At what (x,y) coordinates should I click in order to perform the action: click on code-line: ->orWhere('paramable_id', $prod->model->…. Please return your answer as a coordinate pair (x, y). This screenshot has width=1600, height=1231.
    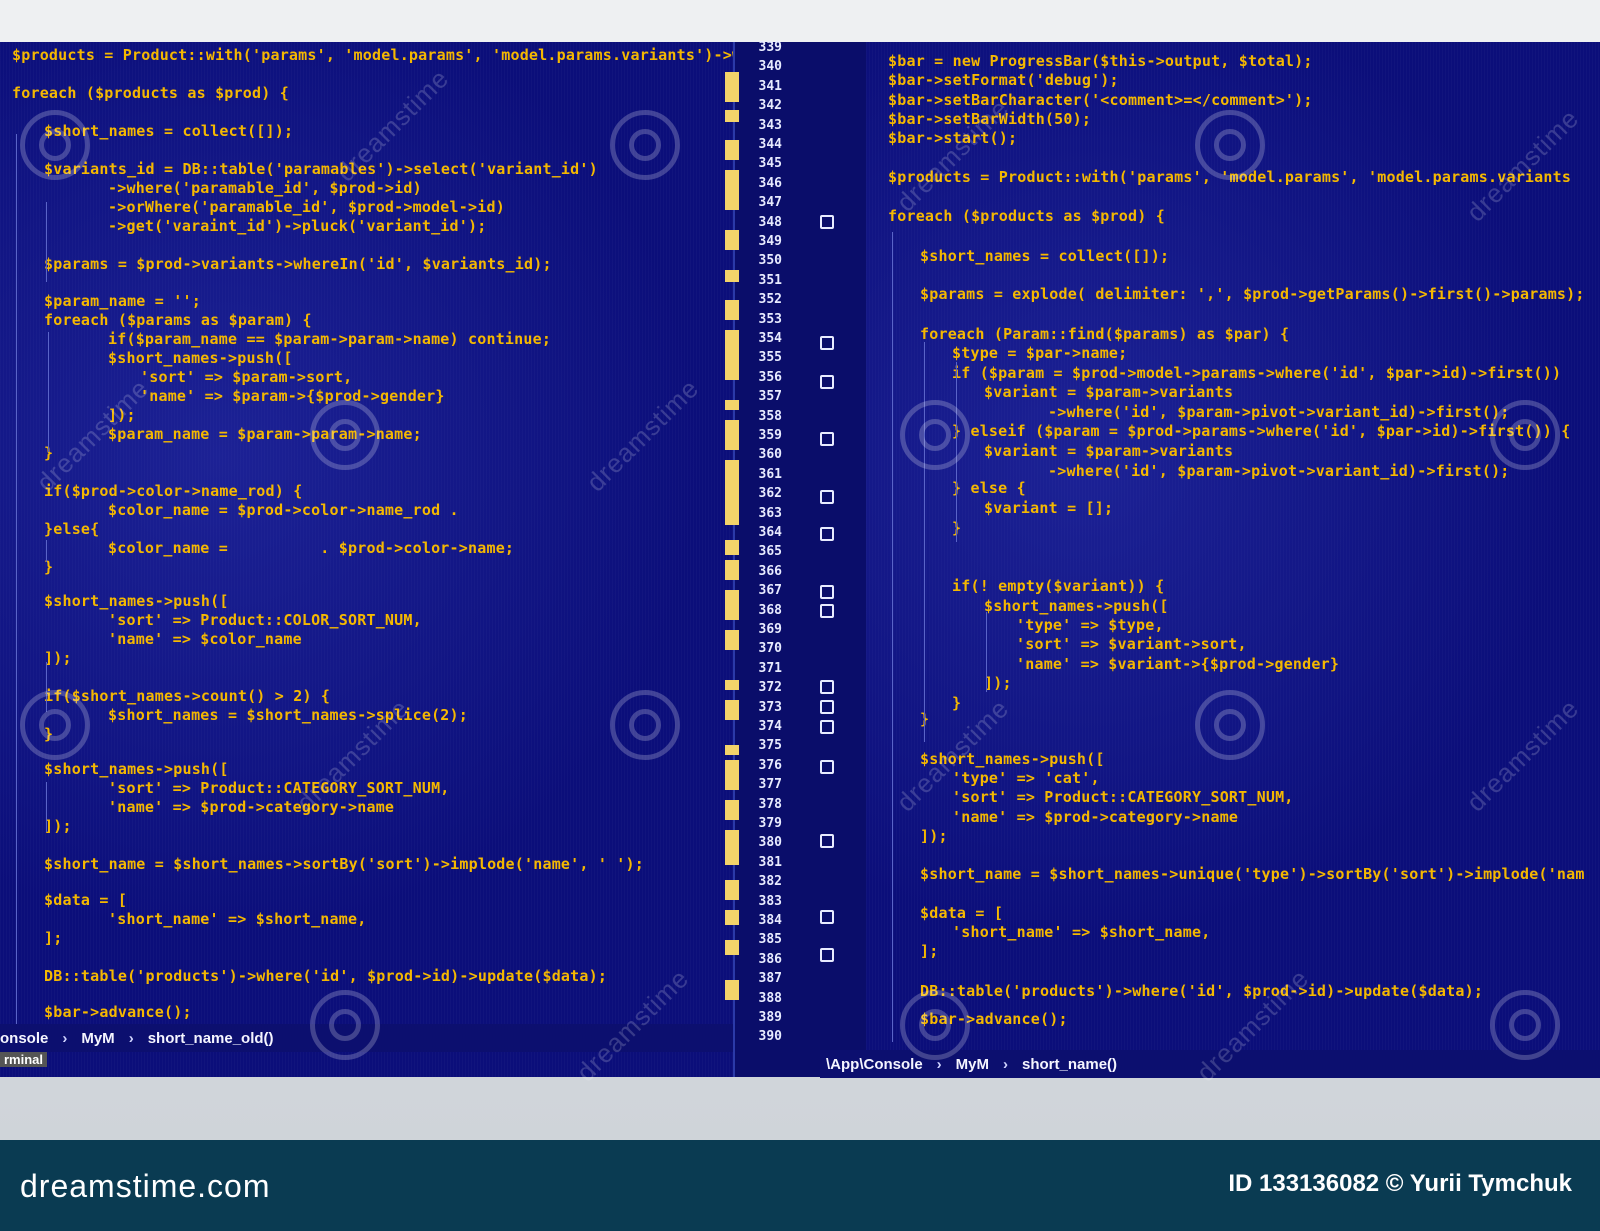
    Looking at the image, I should click on (306, 207).